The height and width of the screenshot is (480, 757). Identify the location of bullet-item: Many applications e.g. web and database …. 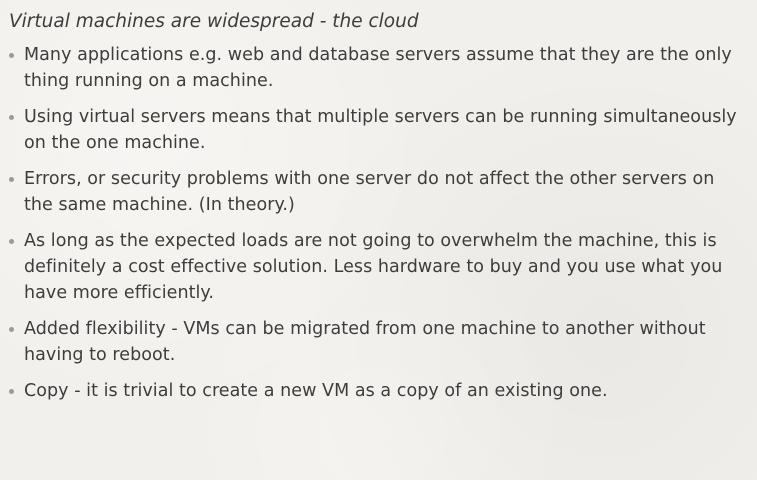
(378, 68).